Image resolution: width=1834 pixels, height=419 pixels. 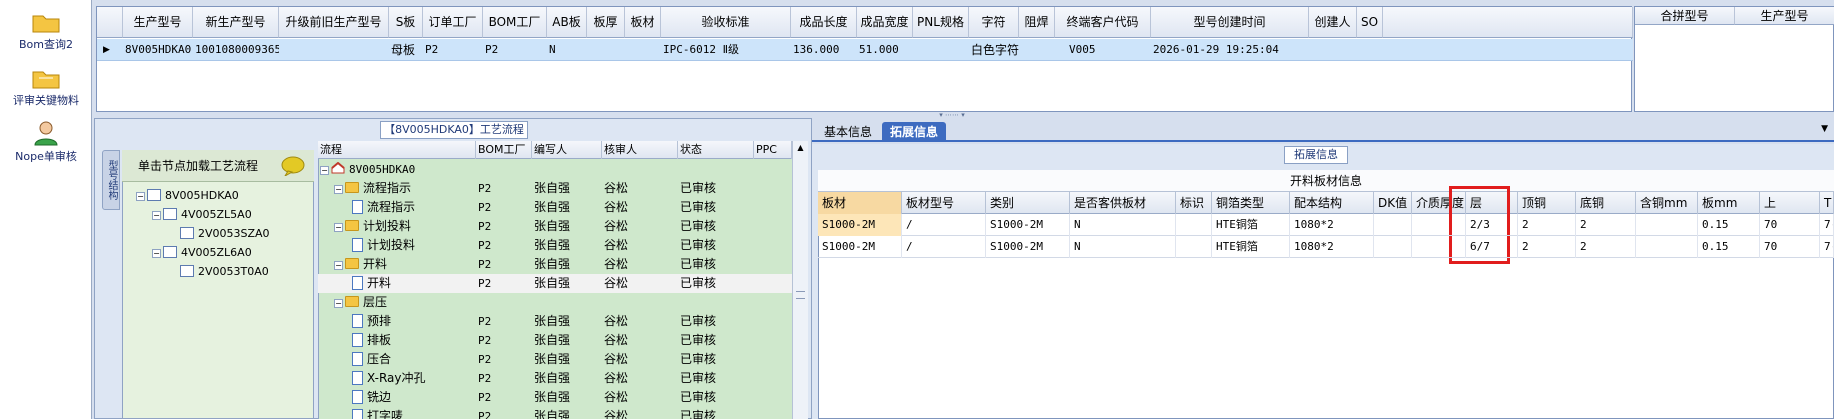 What do you see at coordinates (1606, 203) in the screenshot?
I see `column-header: 底铜` at bounding box center [1606, 203].